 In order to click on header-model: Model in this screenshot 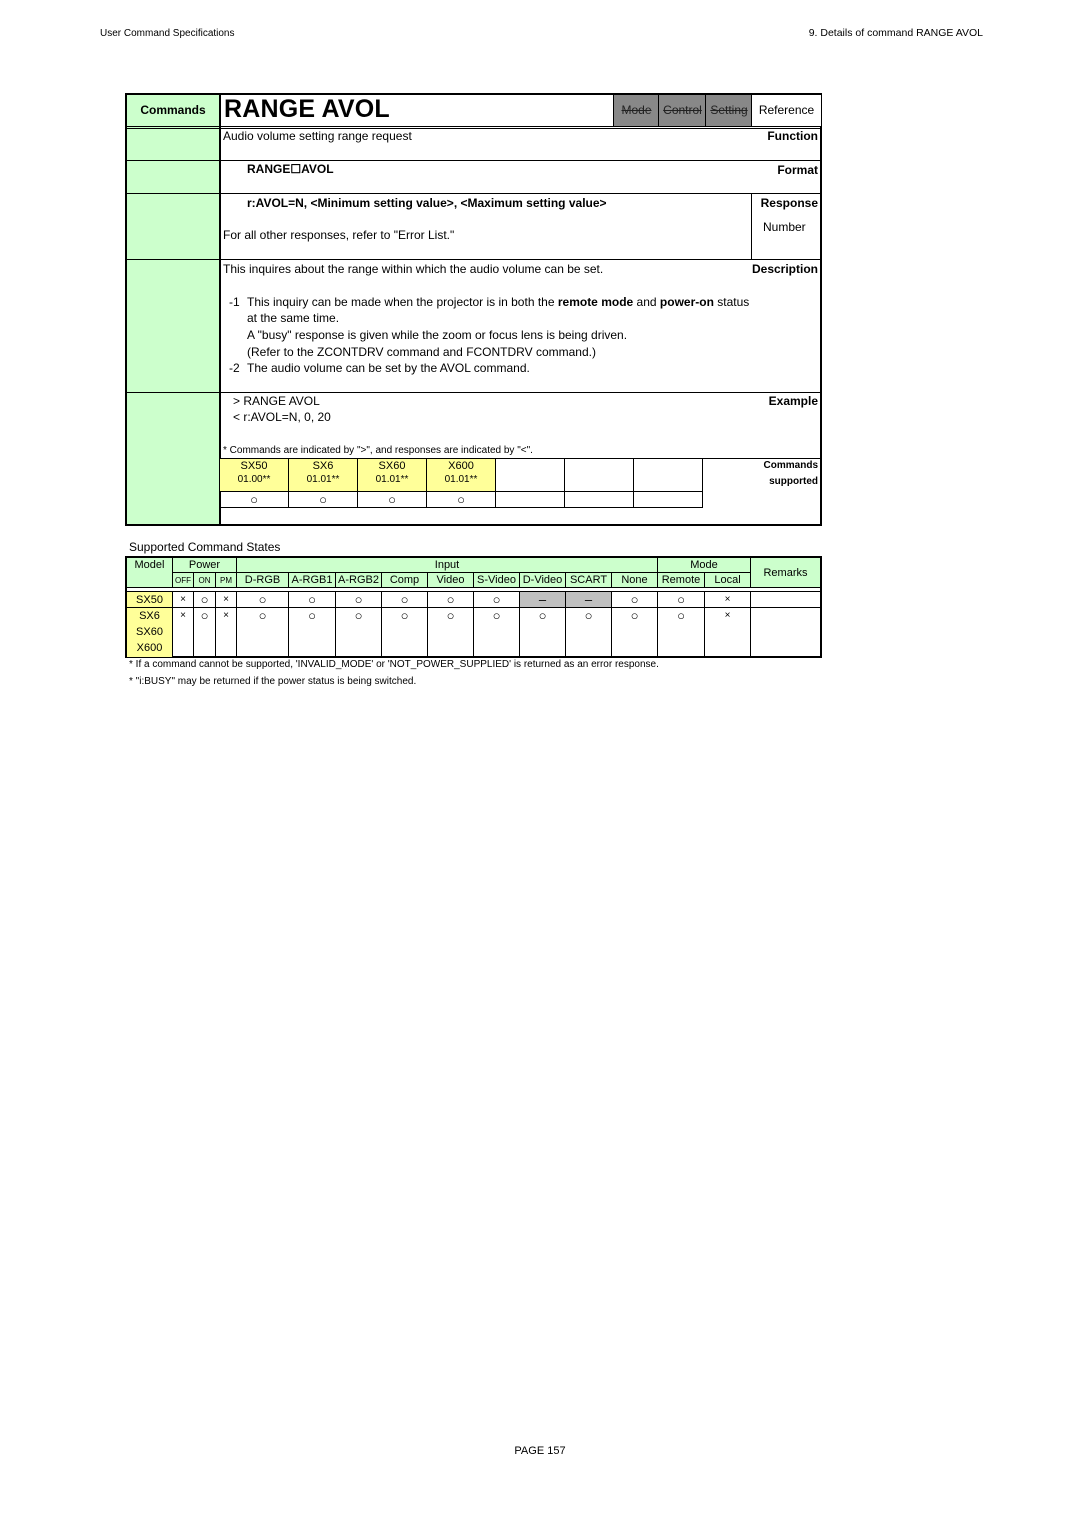, I will do `click(150, 573)`.